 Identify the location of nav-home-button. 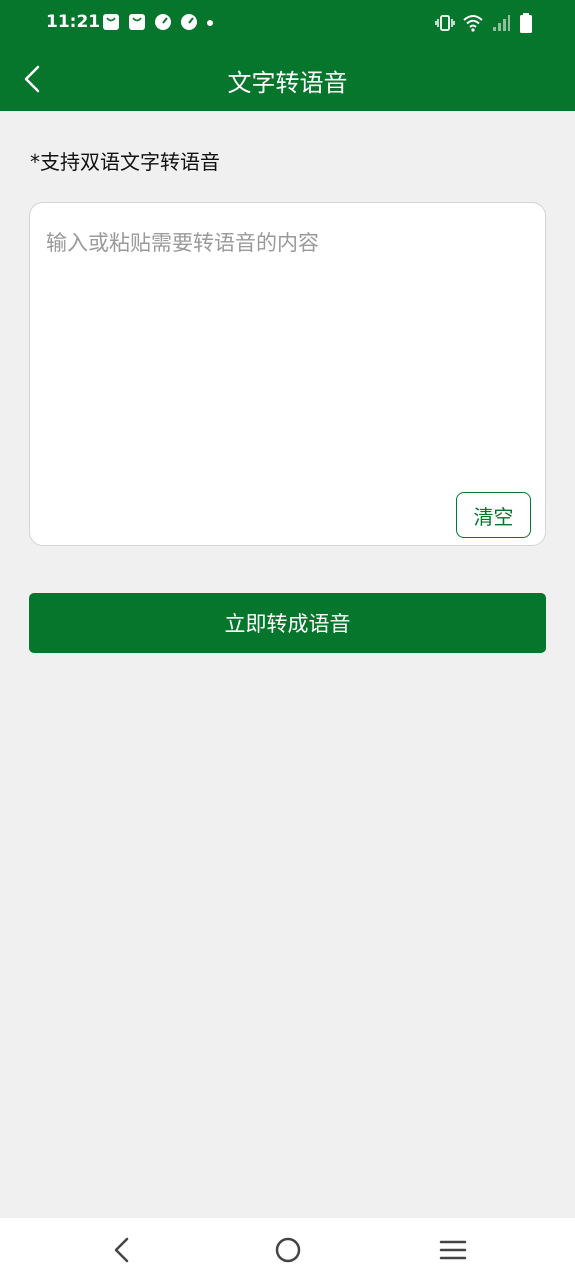
(288, 1250).